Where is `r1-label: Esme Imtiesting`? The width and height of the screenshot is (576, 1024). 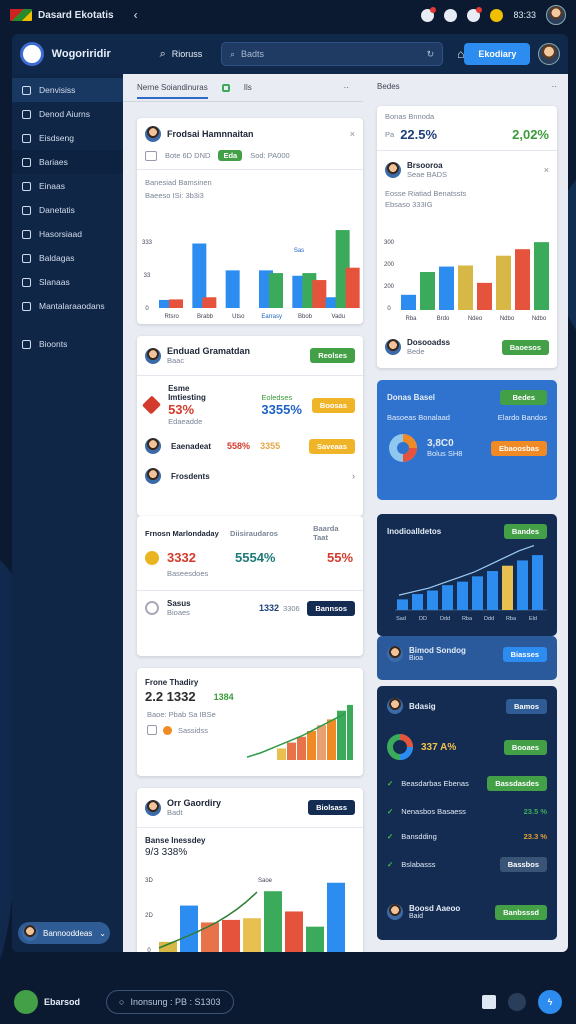 r1-label: Esme Imtiesting is located at coordinates (187, 393).